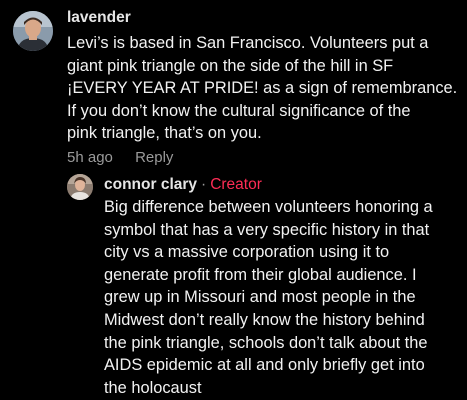  Describe the element at coordinates (90, 157) in the screenshot. I see `comment-timestamp: 5h ago` at that location.